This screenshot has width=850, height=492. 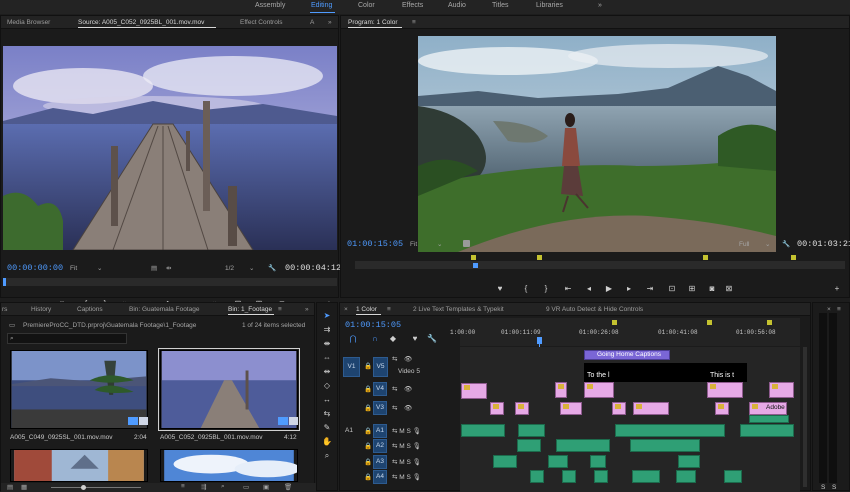 What do you see at coordinates (223, 487) in the screenshot?
I see `find-icon: ⌕` at bounding box center [223, 487].